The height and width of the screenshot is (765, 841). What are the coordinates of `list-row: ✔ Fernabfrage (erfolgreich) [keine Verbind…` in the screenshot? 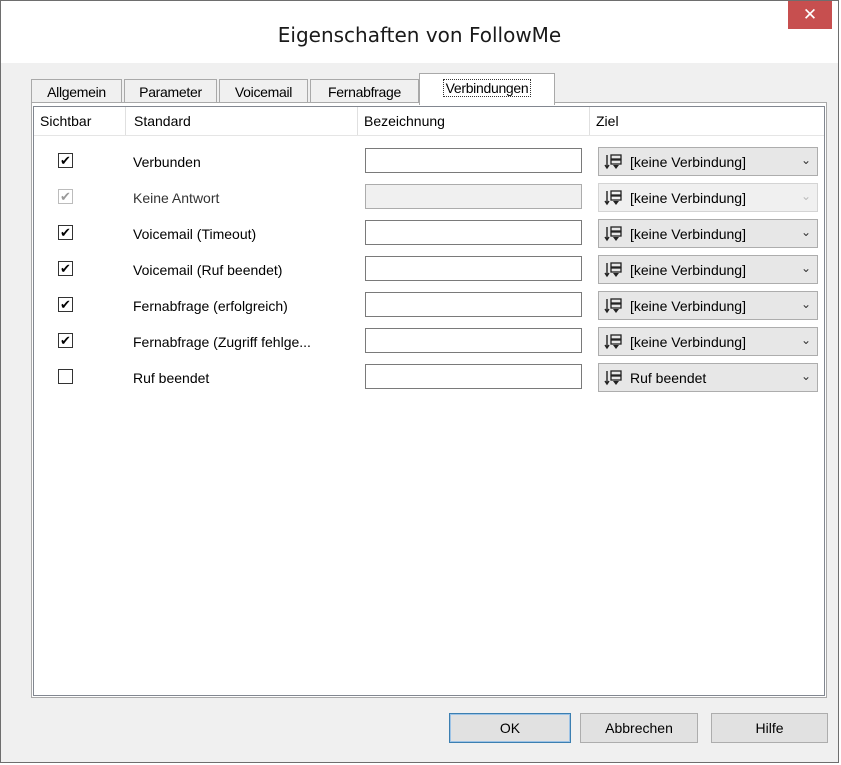 It's located at (429, 306).